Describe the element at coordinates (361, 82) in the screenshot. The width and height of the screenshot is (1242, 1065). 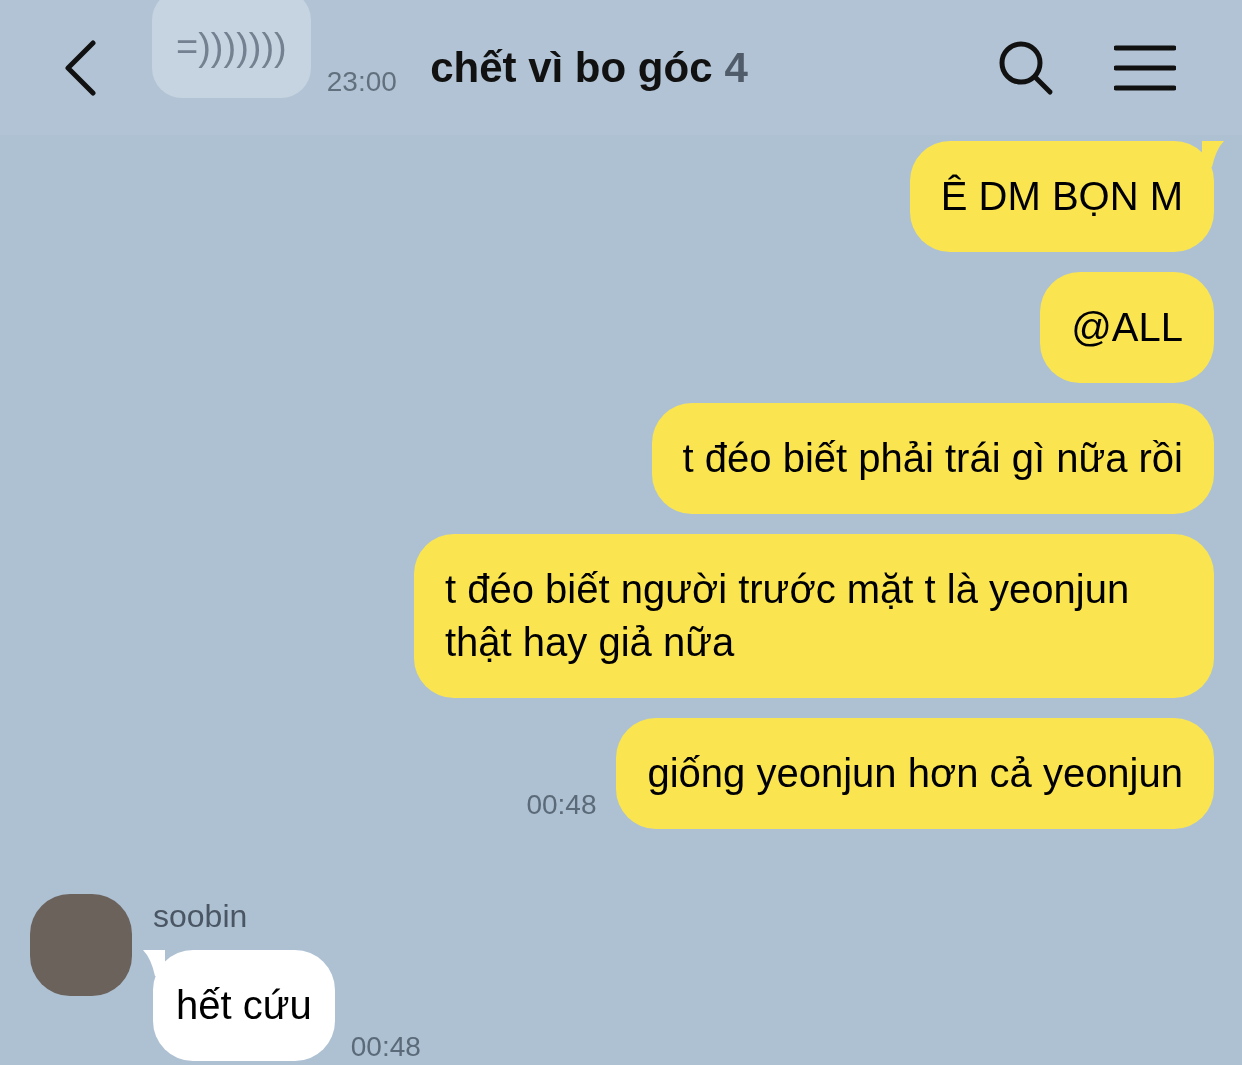
I see `message-time: 23:00` at that location.